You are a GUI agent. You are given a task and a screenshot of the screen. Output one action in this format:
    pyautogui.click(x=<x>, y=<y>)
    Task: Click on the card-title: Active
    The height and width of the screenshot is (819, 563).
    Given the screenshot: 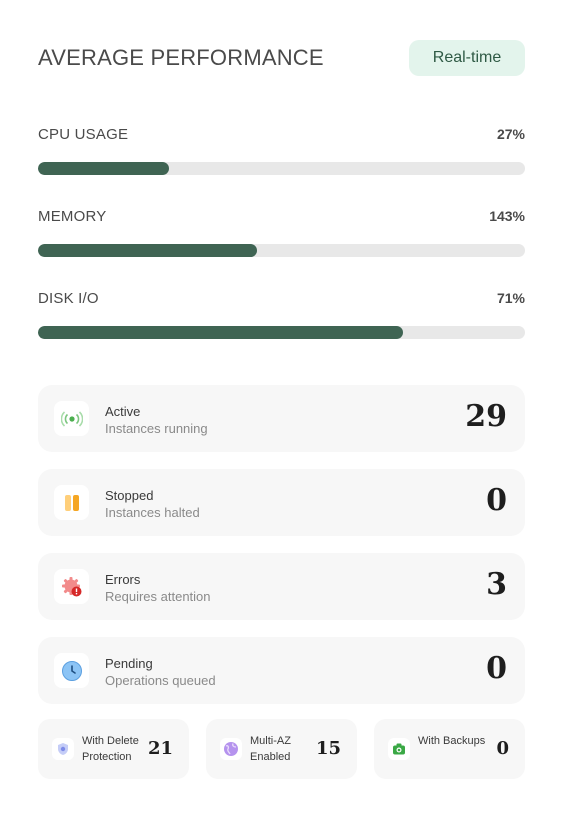 What is the action you would take?
    pyautogui.click(x=123, y=411)
    